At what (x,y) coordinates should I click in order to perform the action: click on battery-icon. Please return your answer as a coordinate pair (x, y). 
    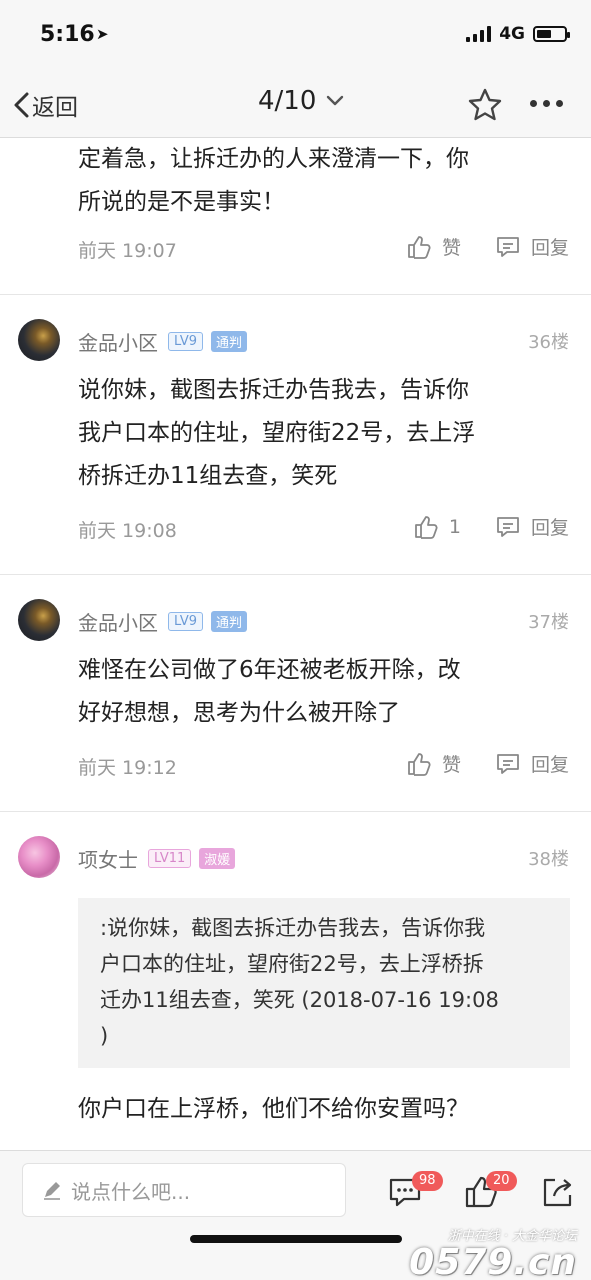
    Looking at the image, I should click on (551, 34).